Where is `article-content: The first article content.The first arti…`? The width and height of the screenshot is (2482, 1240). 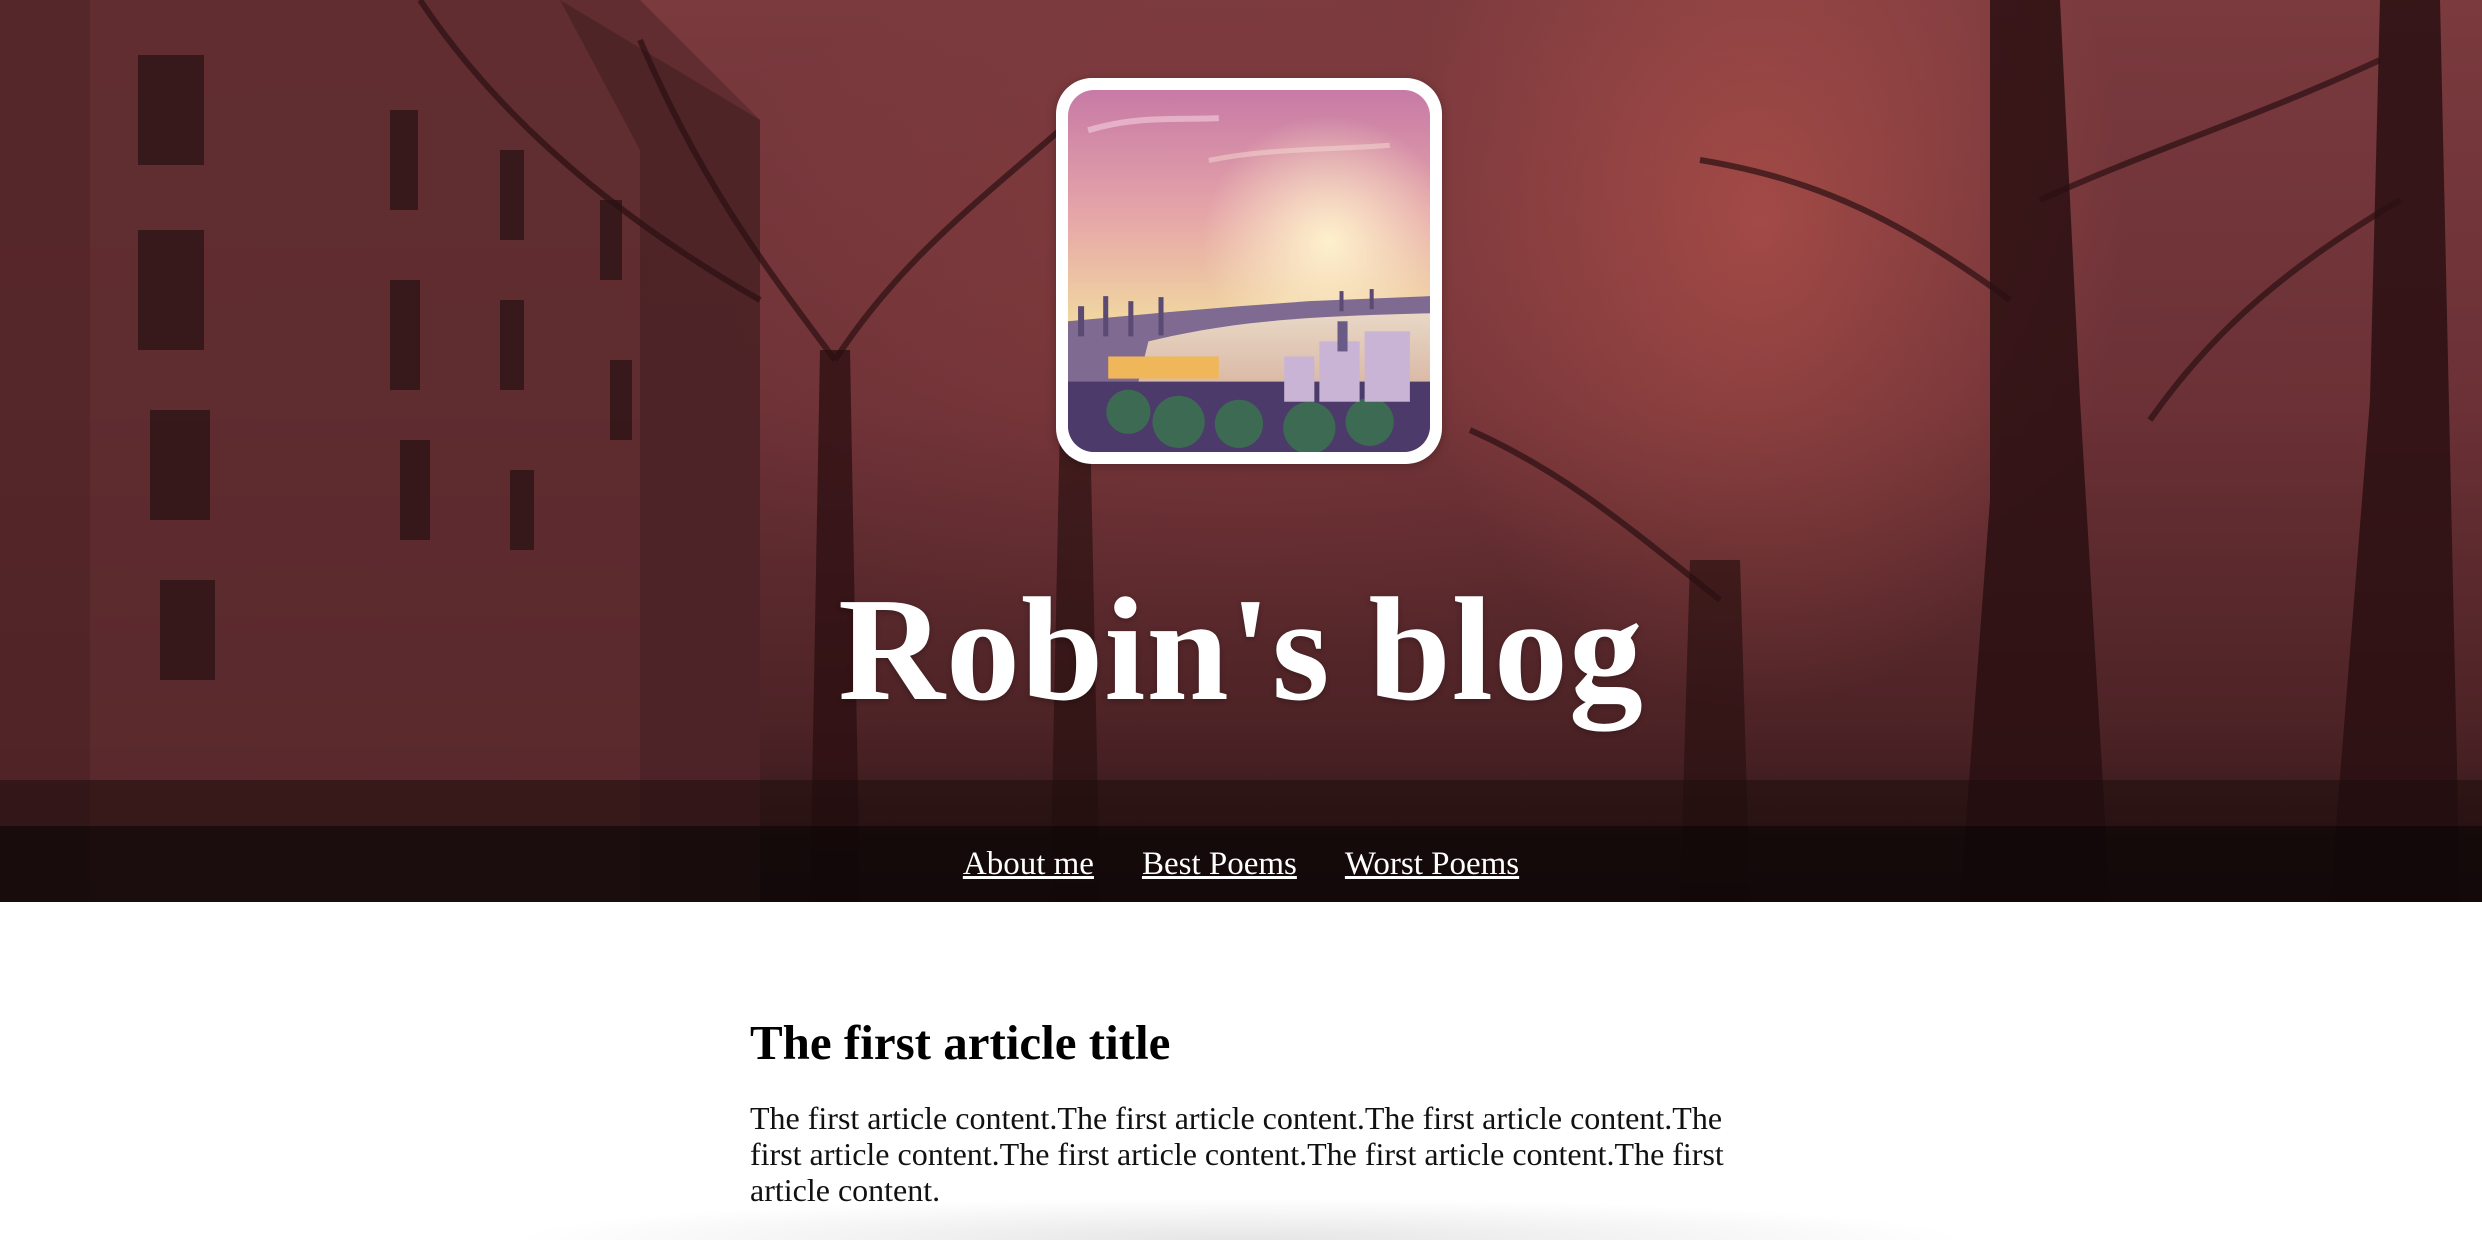 article-content: The first article content.The first arti… is located at coordinates (1237, 1154).